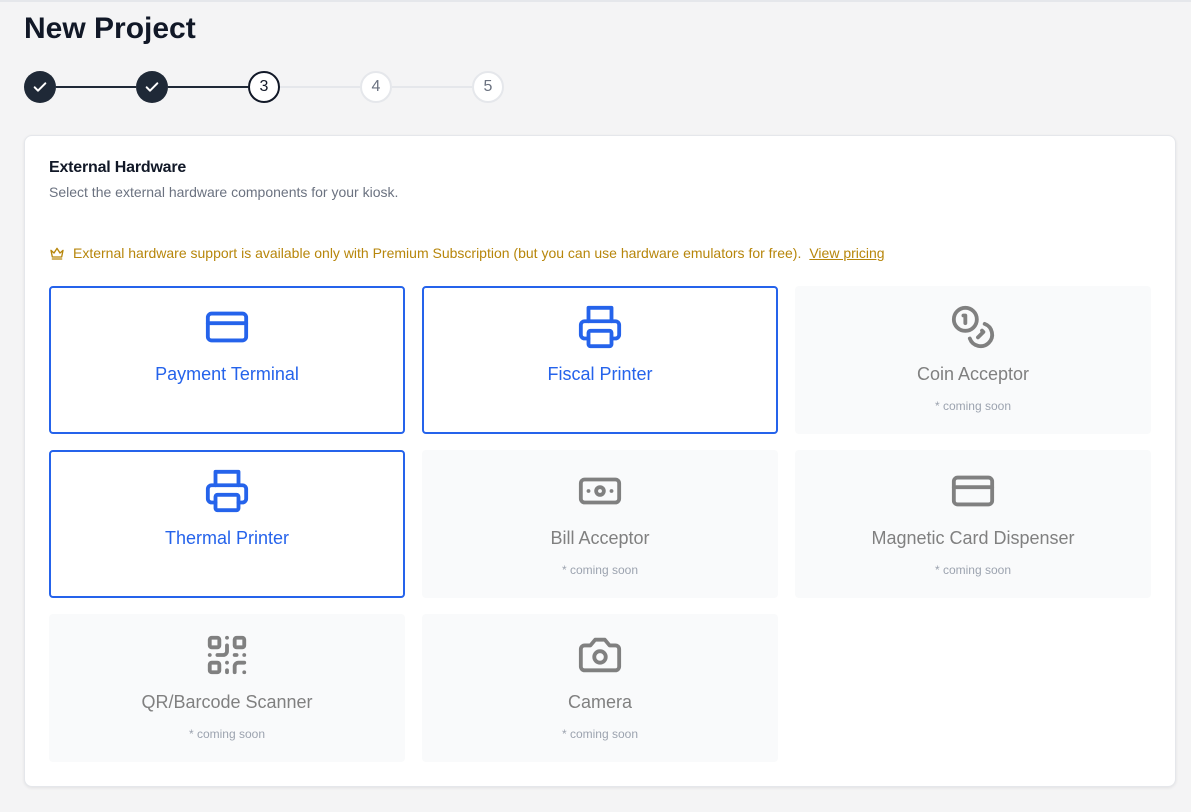  What do you see at coordinates (973, 538) in the screenshot?
I see `tile-label: Magnetic Card Dispenser` at bounding box center [973, 538].